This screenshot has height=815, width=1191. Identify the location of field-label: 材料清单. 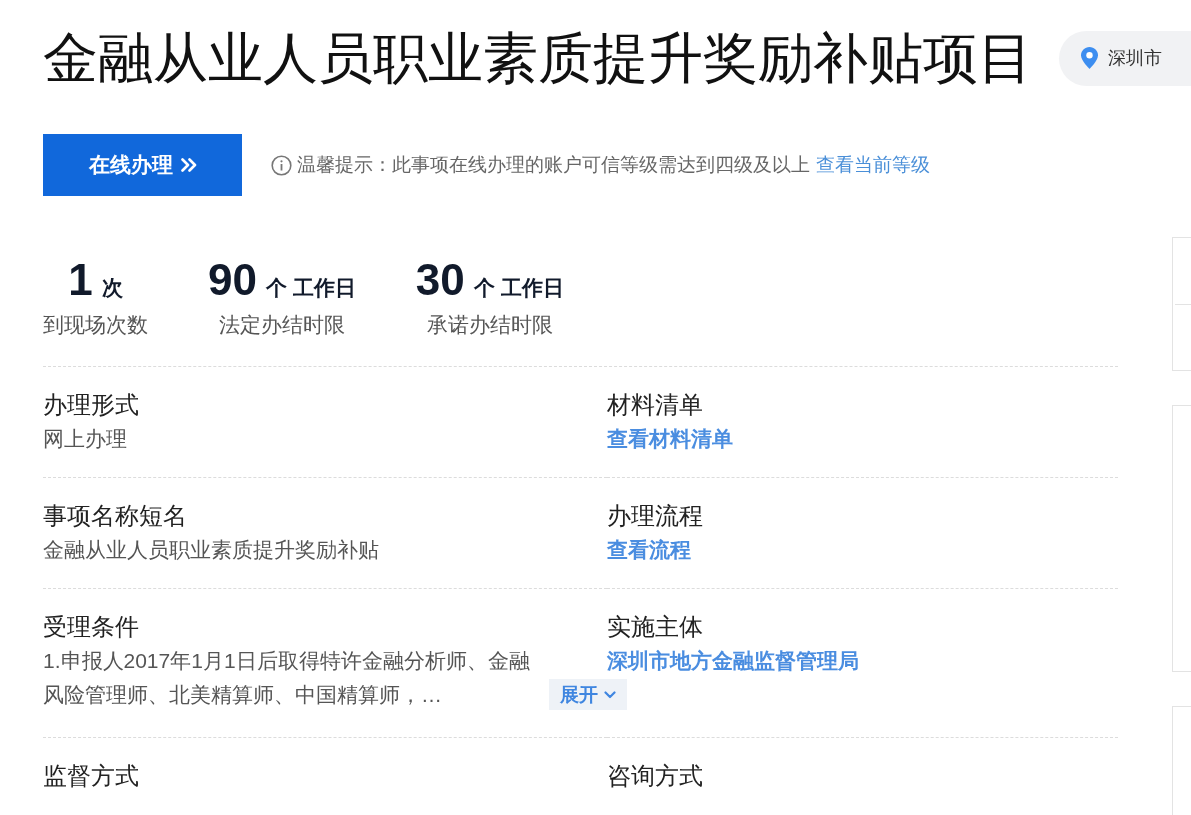
(655, 405).